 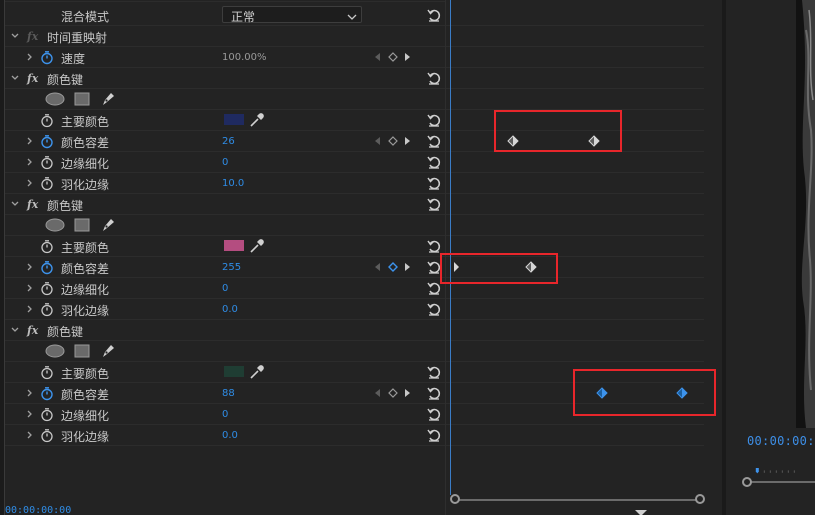 What do you see at coordinates (781, 441) in the screenshot?
I see `playhead-timecode: 00:00:00:0` at bounding box center [781, 441].